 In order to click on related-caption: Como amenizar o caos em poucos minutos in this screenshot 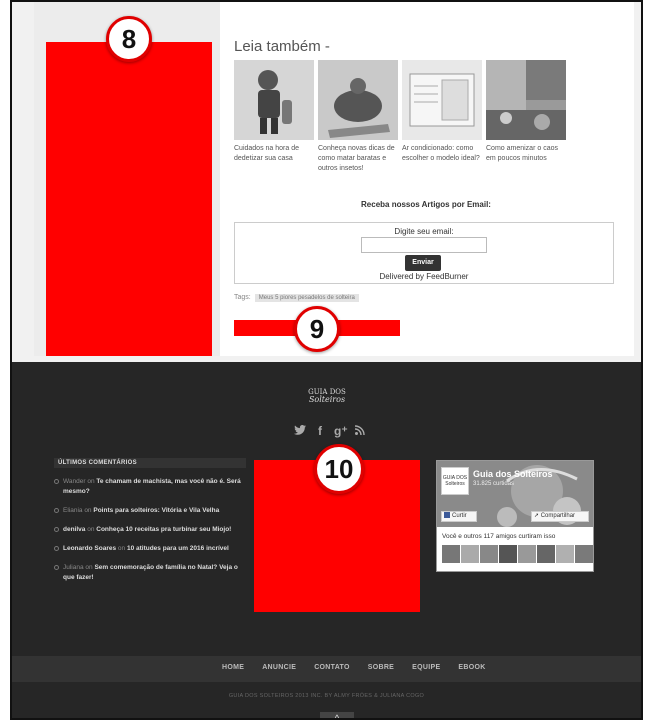, I will do `click(526, 154)`.